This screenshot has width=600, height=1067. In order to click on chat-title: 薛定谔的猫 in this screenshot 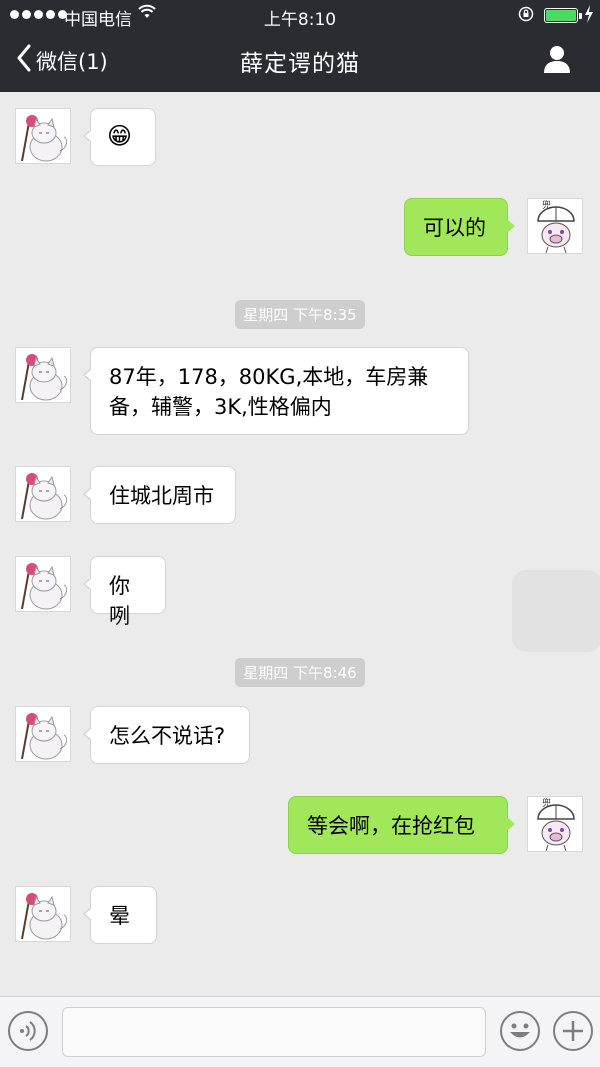, I will do `click(300, 64)`.